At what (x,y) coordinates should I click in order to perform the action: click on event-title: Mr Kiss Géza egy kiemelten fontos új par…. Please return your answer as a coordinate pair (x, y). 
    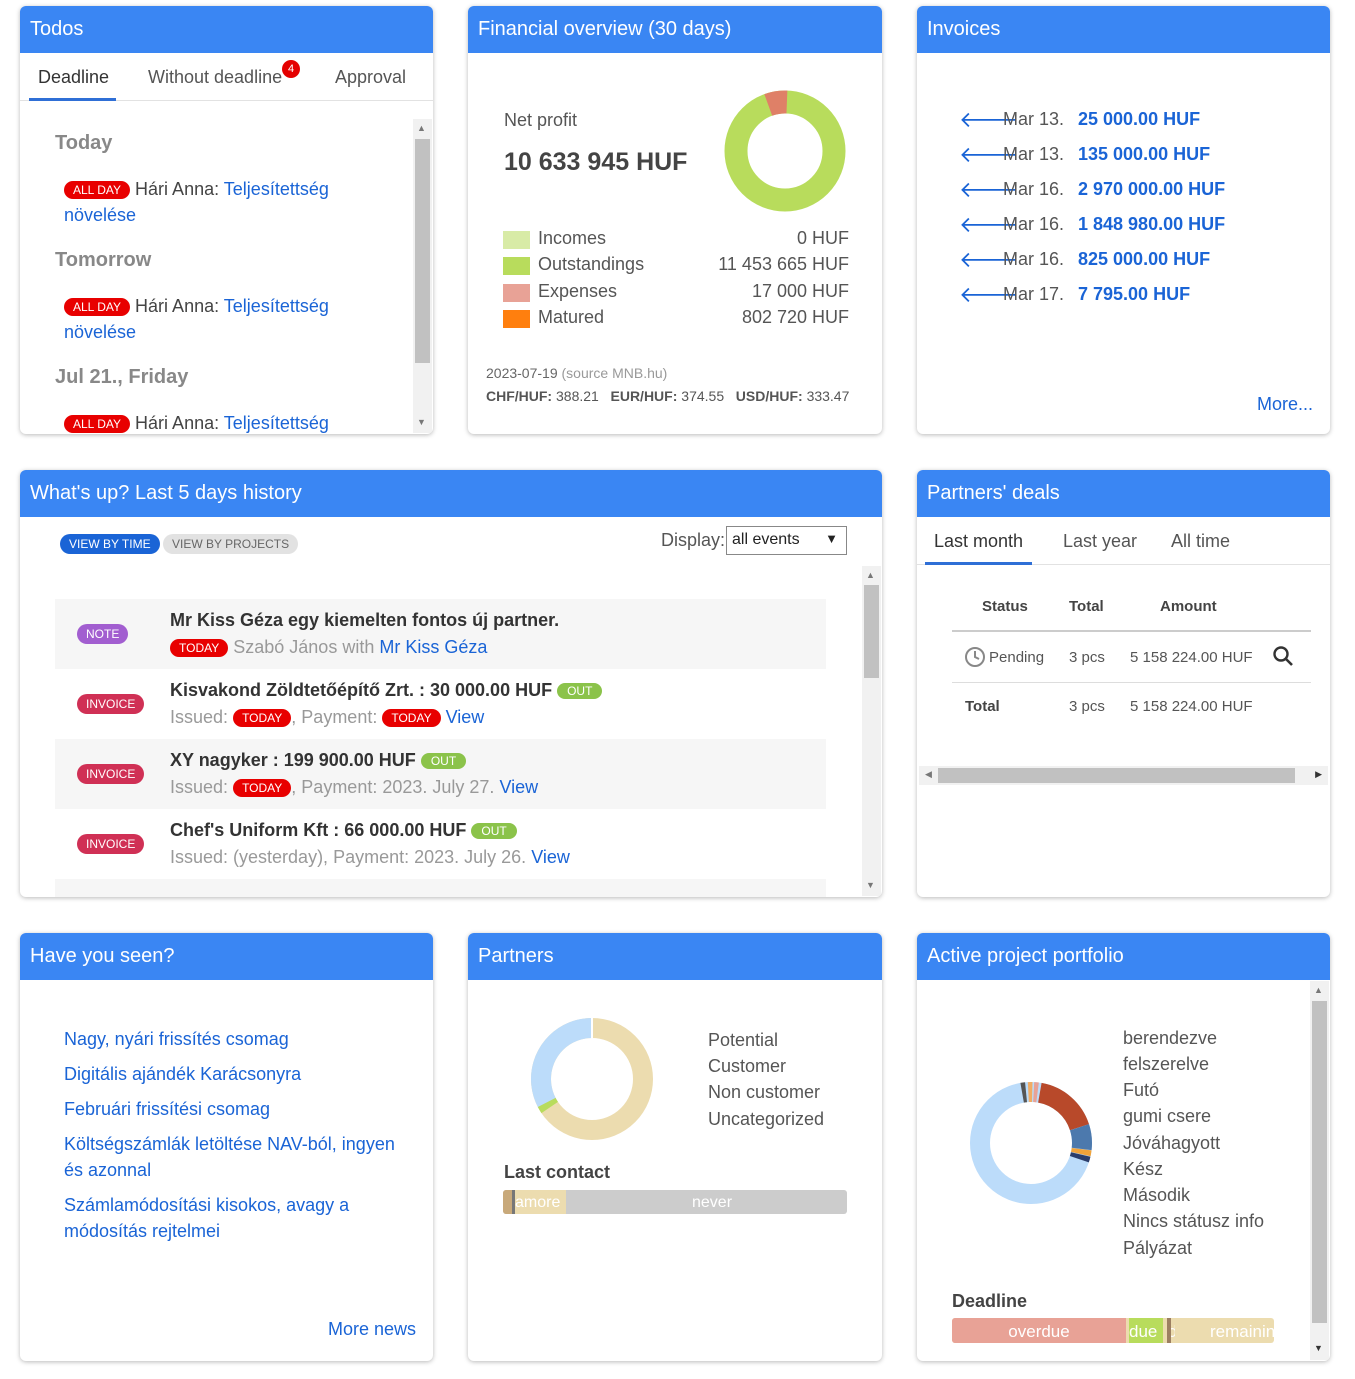
    Looking at the image, I should click on (365, 620).